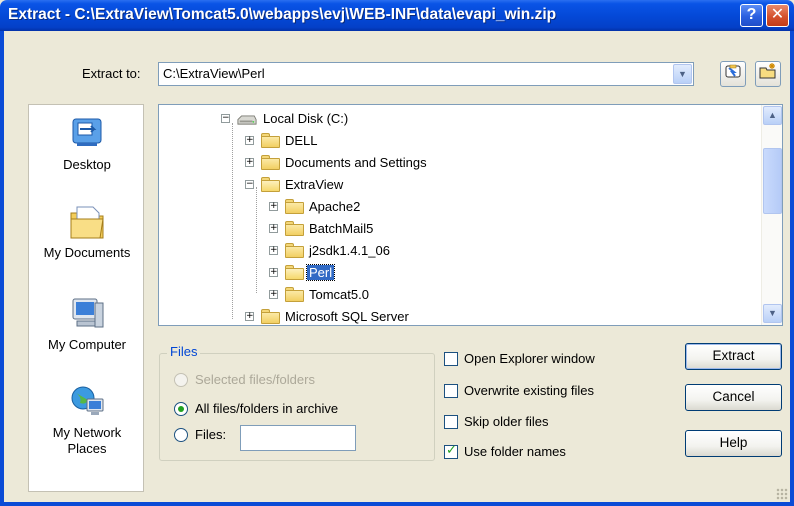  I want to click on tree-item-label: ExtraView, so click(314, 184).